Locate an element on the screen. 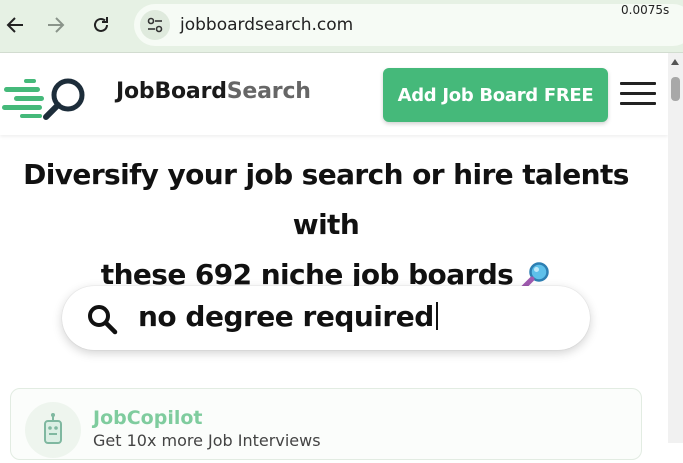  browser-toolbar: jobboardsearch.com is located at coordinates (341, 26).